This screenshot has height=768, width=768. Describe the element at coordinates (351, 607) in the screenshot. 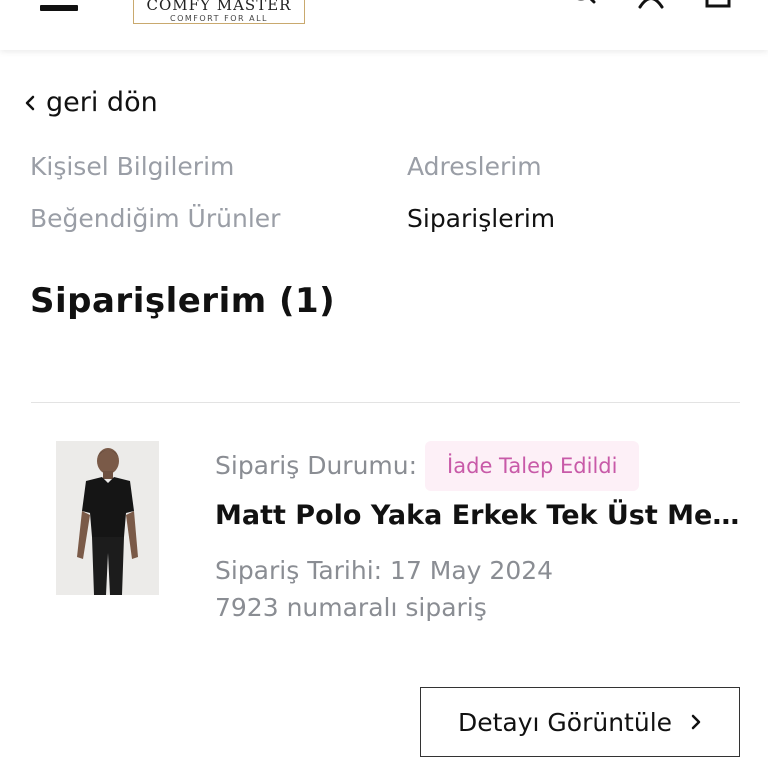

I see `order-number: 7923 numaralı sipariş` at that location.